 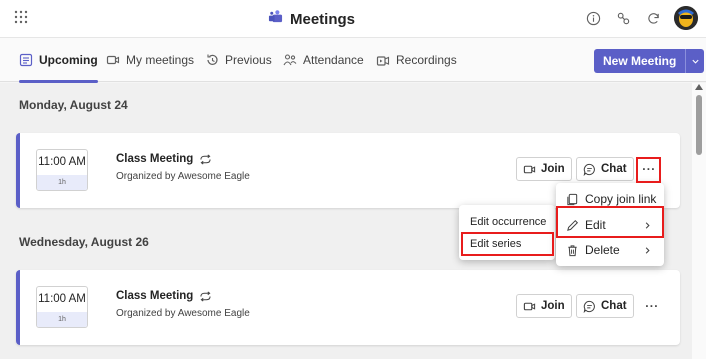 I want to click on app-title-text: Meetings, so click(x=323, y=19).